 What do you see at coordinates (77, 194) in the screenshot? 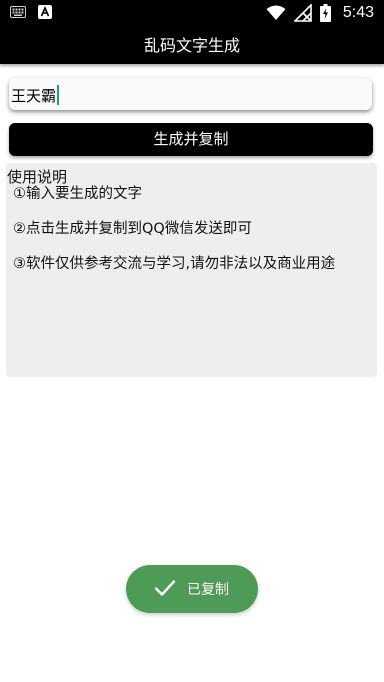
I see `instruction-line-1: ①输入要生成的文字` at bounding box center [77, 194].